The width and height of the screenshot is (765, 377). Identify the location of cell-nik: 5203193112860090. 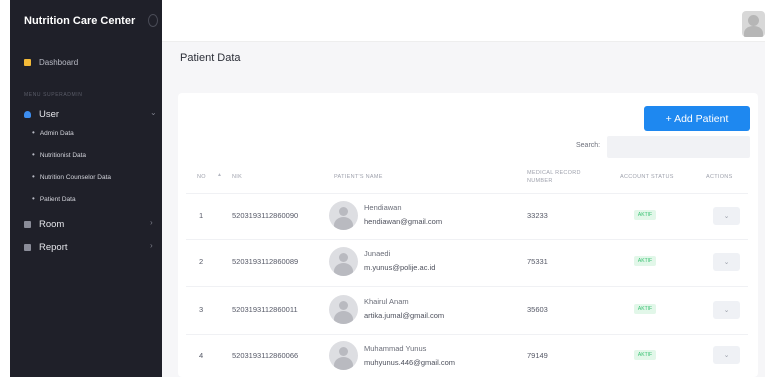
(265, 215).